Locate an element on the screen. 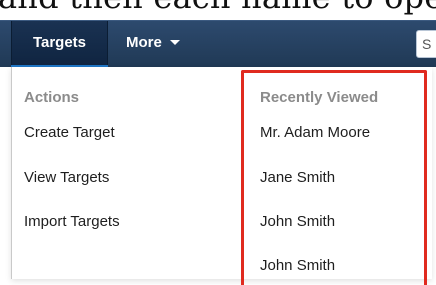 Image resolution: width=436 pixels, height=285 pixels. tab-targets: Targets is located at coordinates (59, 44).